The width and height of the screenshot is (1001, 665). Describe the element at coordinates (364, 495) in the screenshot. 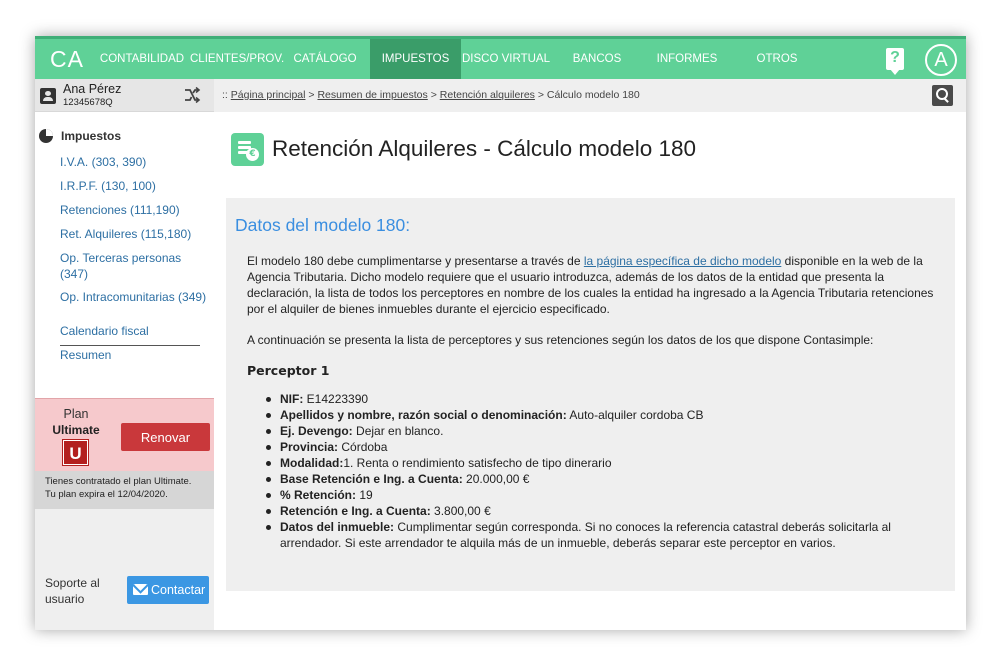

I see `detail-value: 19` at that location.